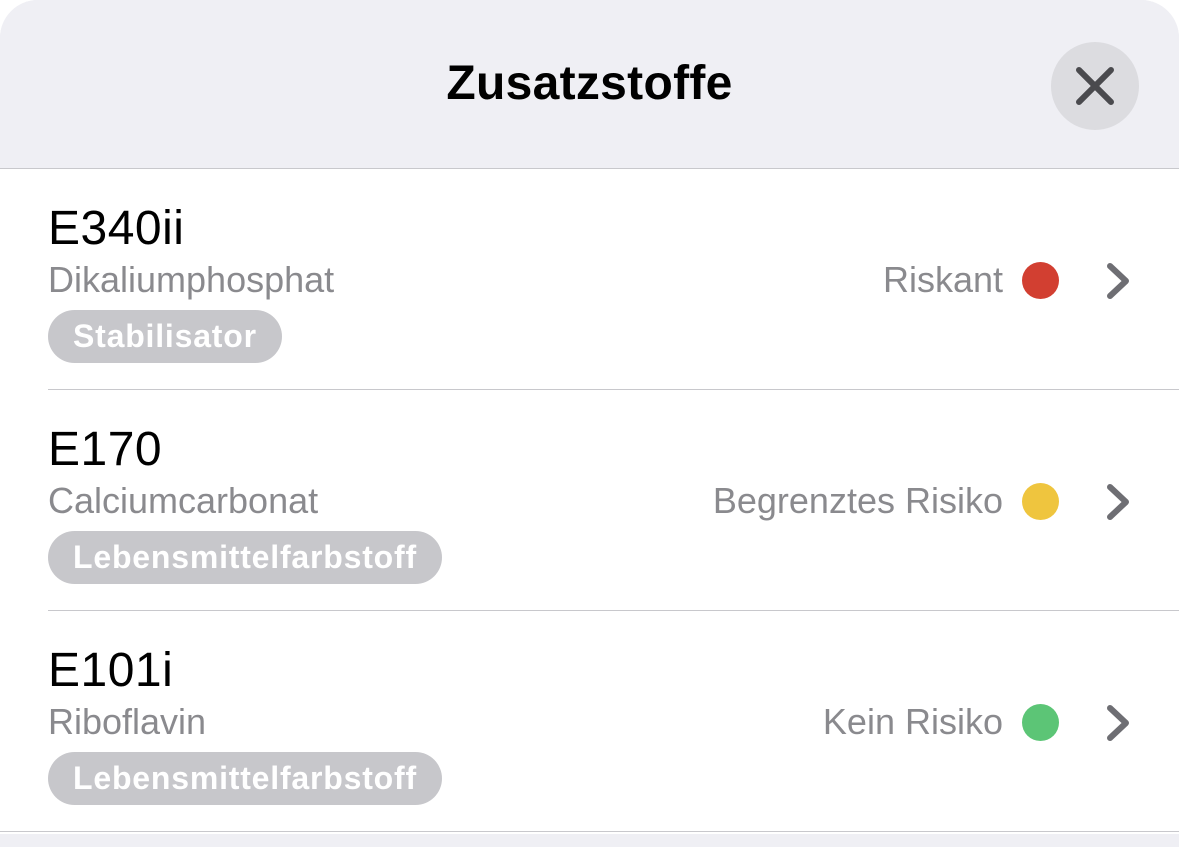 This screenshot has height=847, width=1179. I want to click on risk-label: Kein Risiko, so click(912, 721).